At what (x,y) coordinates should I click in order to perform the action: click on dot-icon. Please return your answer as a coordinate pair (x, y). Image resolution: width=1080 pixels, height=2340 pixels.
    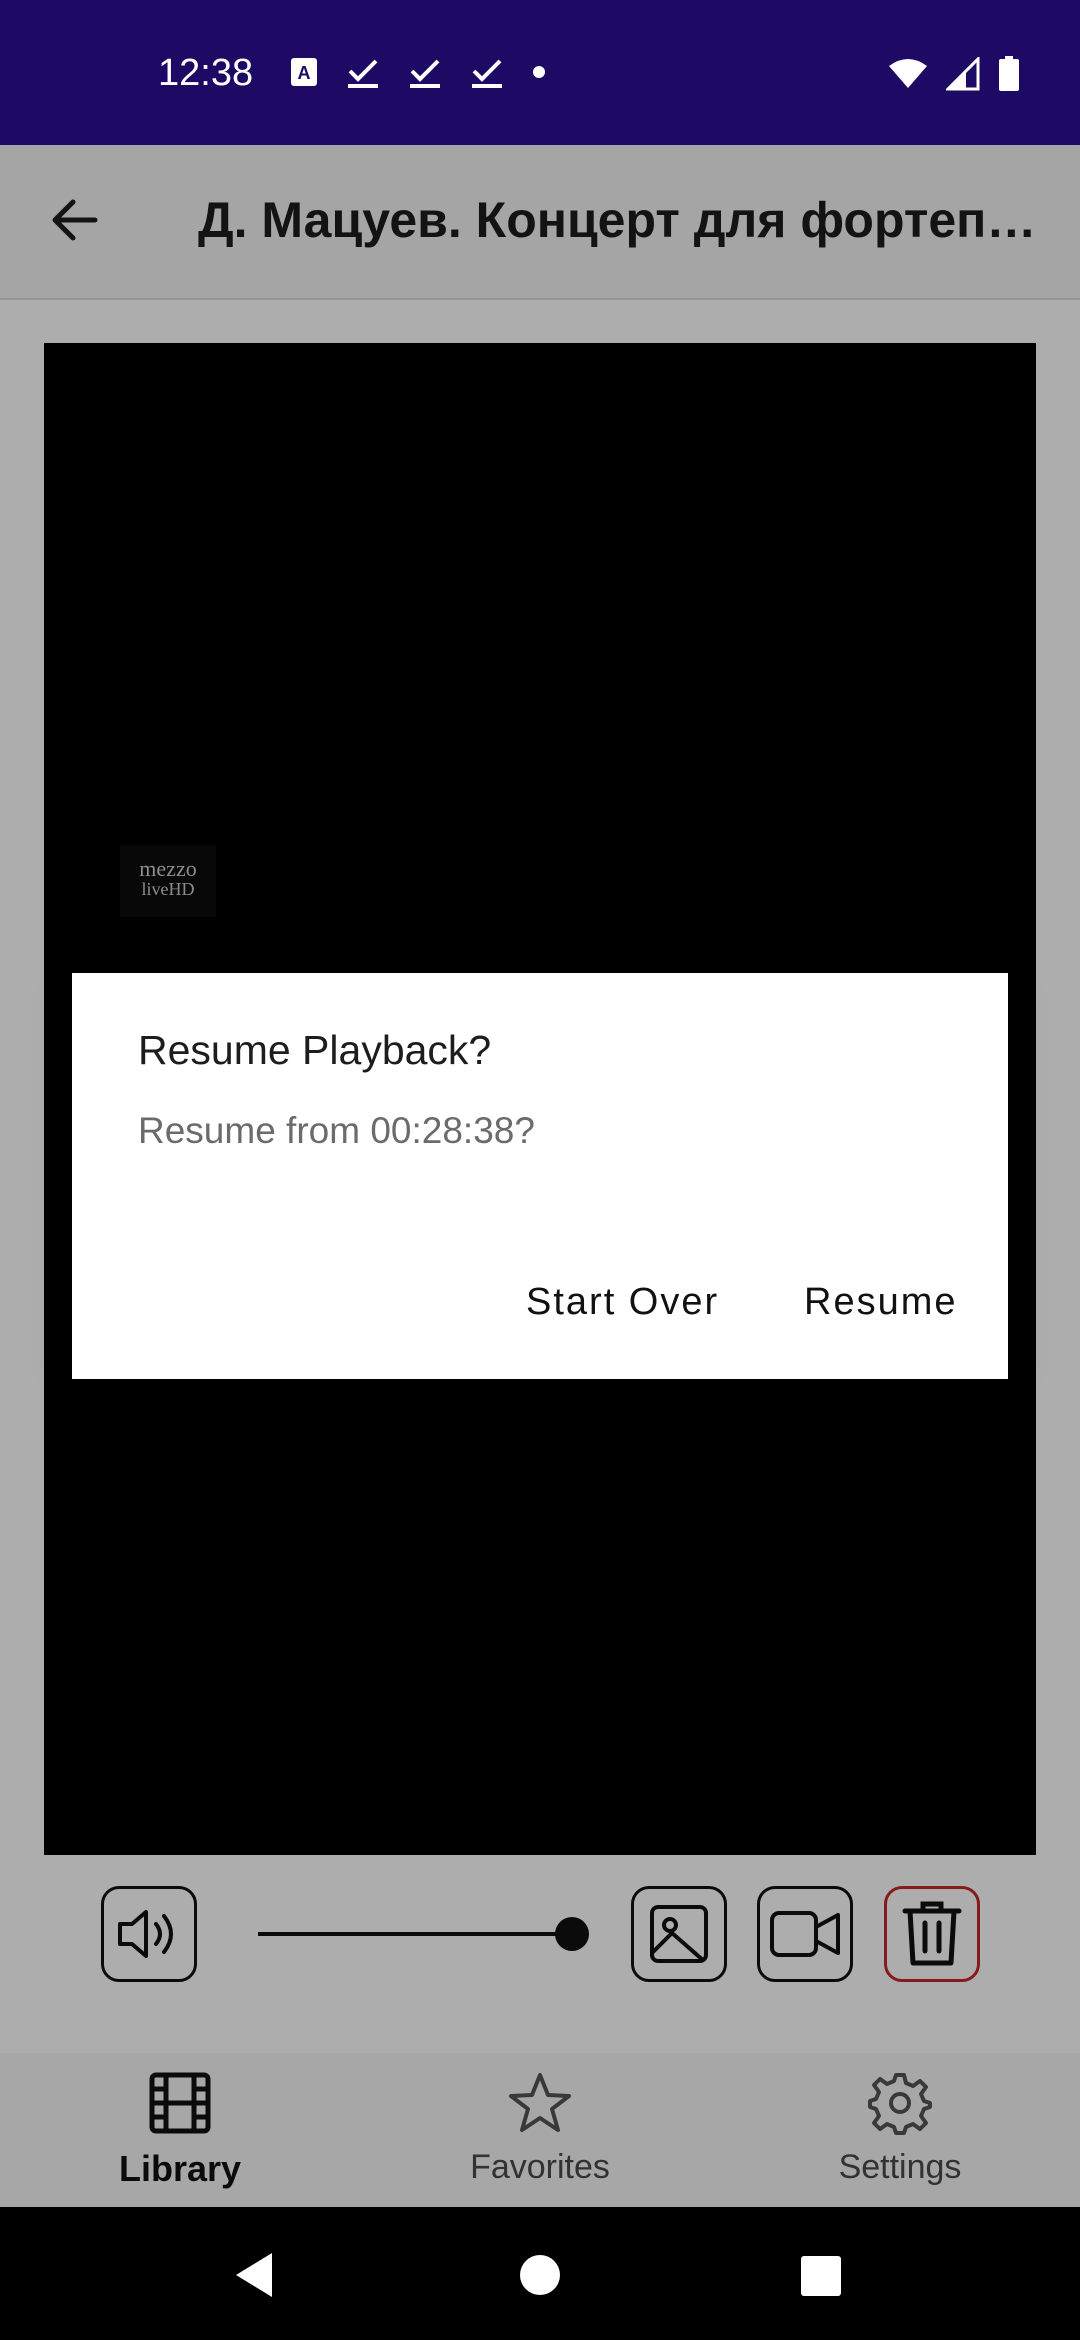
    Looking at the image, I should click on (539, 72).